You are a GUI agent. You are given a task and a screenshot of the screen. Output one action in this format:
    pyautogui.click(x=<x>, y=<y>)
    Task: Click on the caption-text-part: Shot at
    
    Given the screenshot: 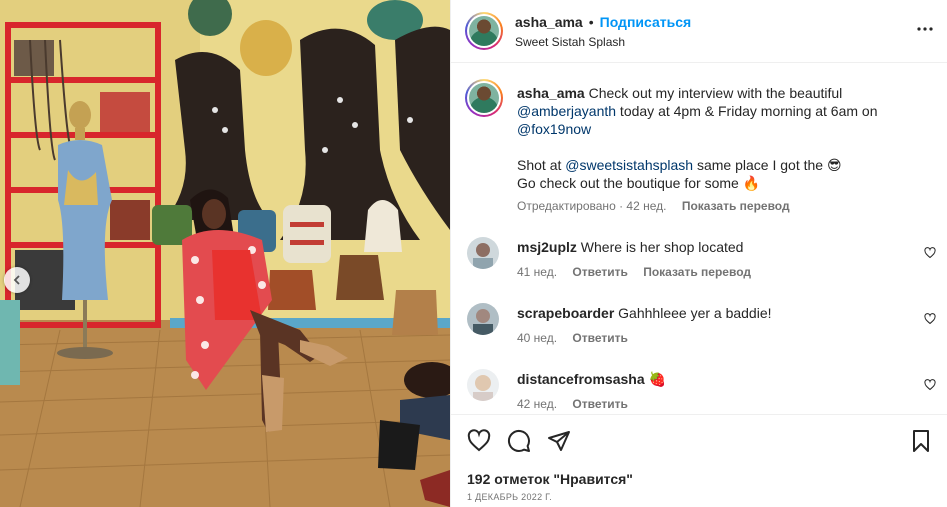 What is the action you would take?
    pyautogui.click(x=541, y=165)
    